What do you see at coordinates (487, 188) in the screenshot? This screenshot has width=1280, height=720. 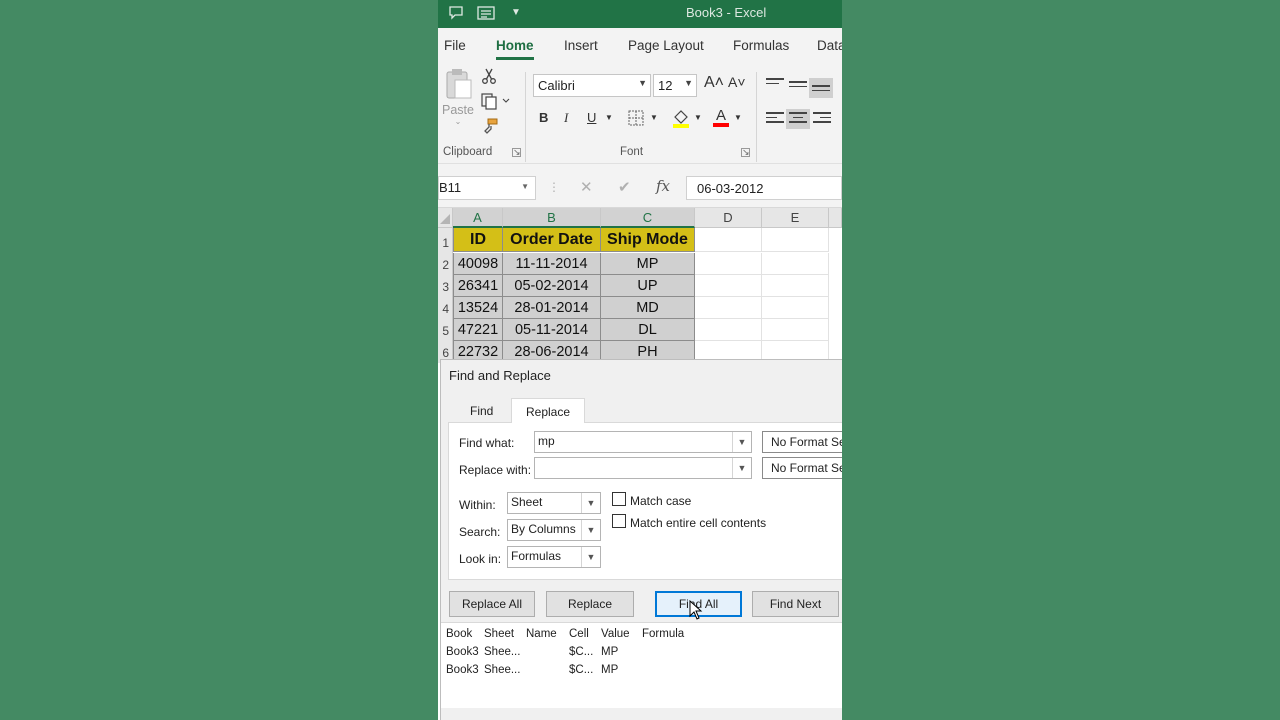 I see `name-box: B11 ▼` at bounding box center [487, 188].